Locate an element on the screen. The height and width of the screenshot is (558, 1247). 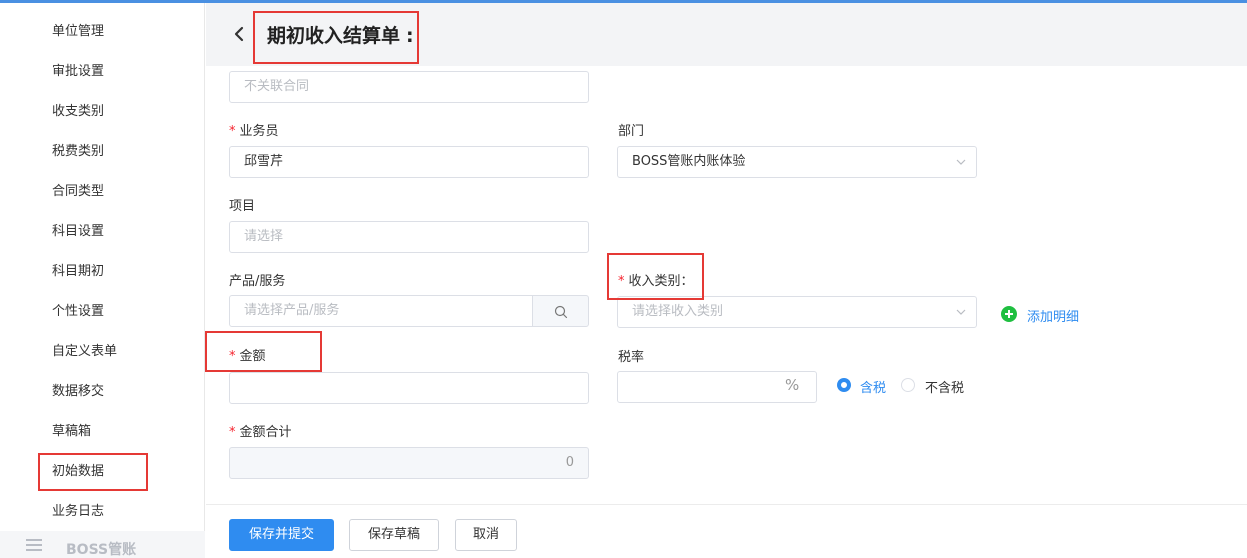
department-select: BOSS管账内账体验 is located at coordinates (797, 162).